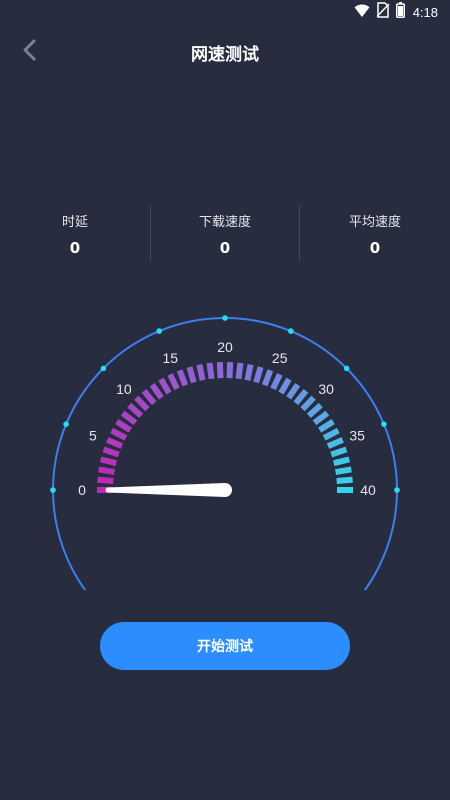 The height and width of the screenshot is (800, 450). What do you see at coordinates (362, 12) in the screenshot?
I see `wifi-icon` at bounding box center [362, 12].